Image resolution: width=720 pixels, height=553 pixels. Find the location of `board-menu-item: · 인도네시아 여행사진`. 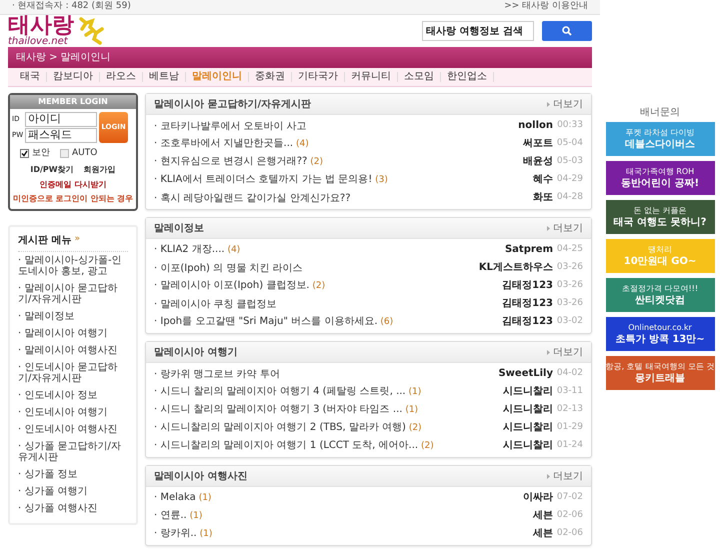

board-menu-item: · 인도네시아 여행사진 is located at coordinates (73, 429).